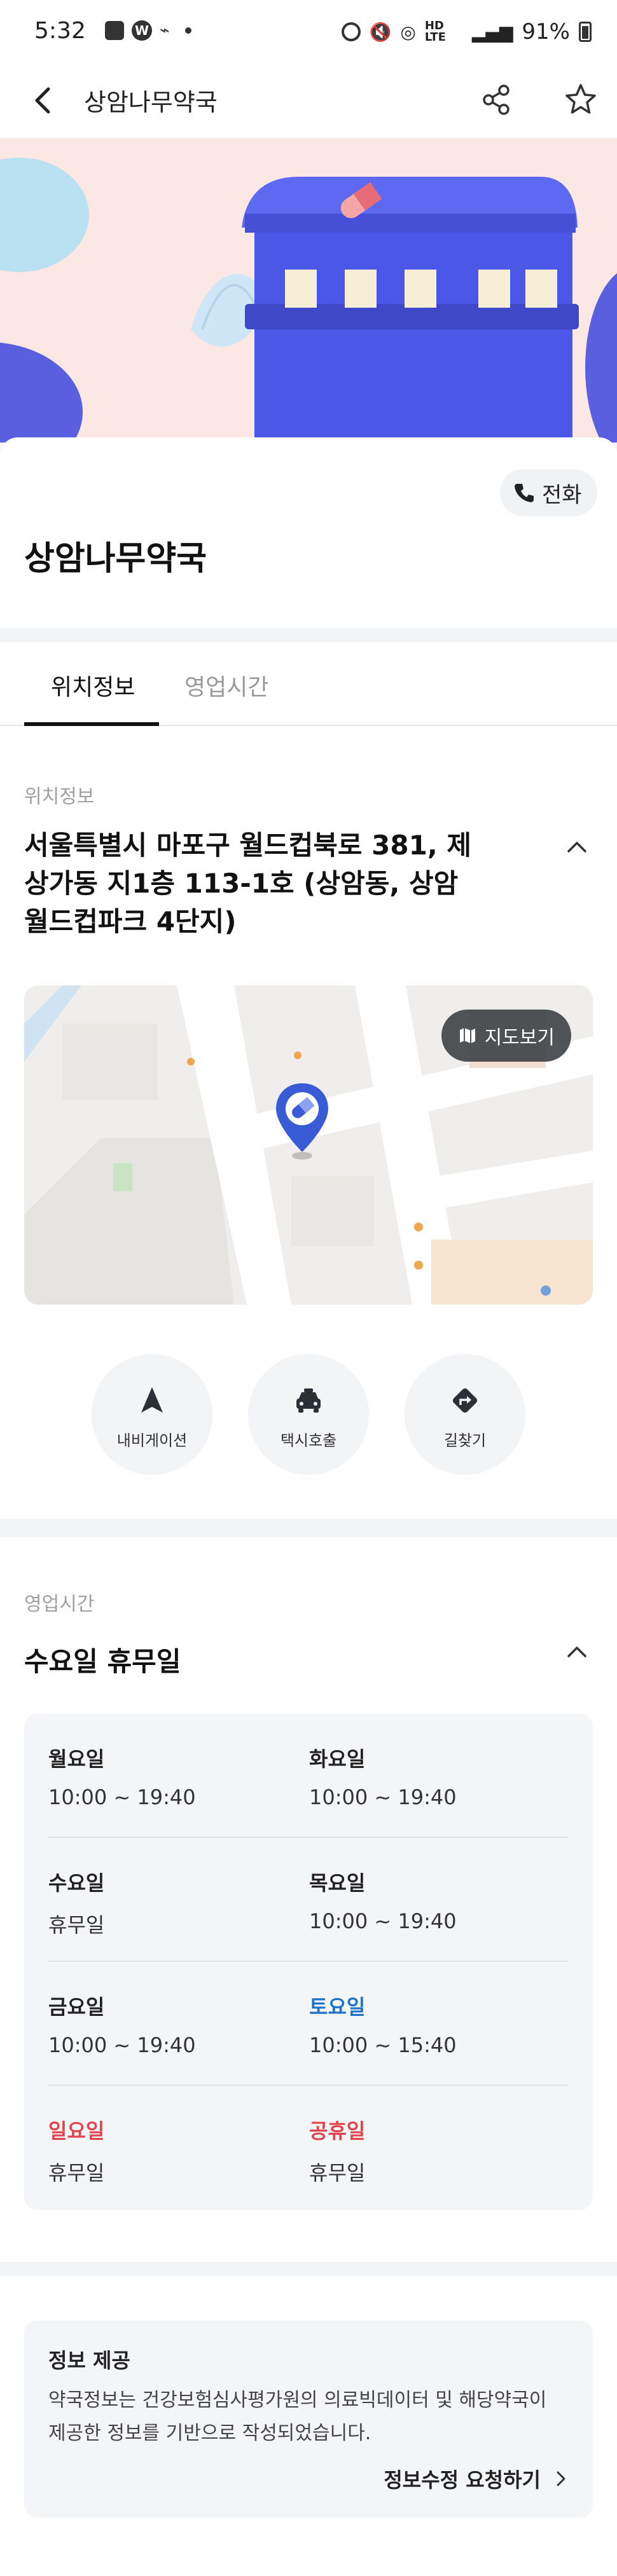 This screenshot has height=2576, width=617. I want to click on more-notifications-icon, so click(187, 30).